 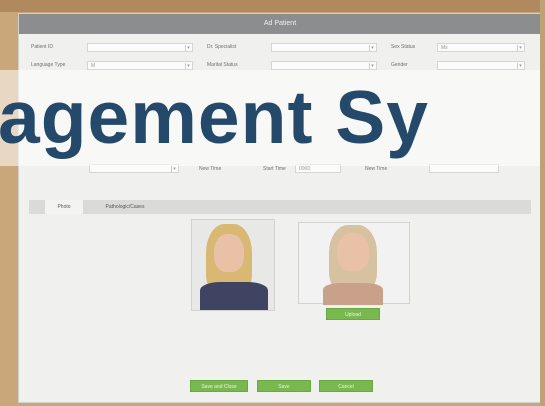 I want to click on gender-label: Gender, so click(x=399, y=65).